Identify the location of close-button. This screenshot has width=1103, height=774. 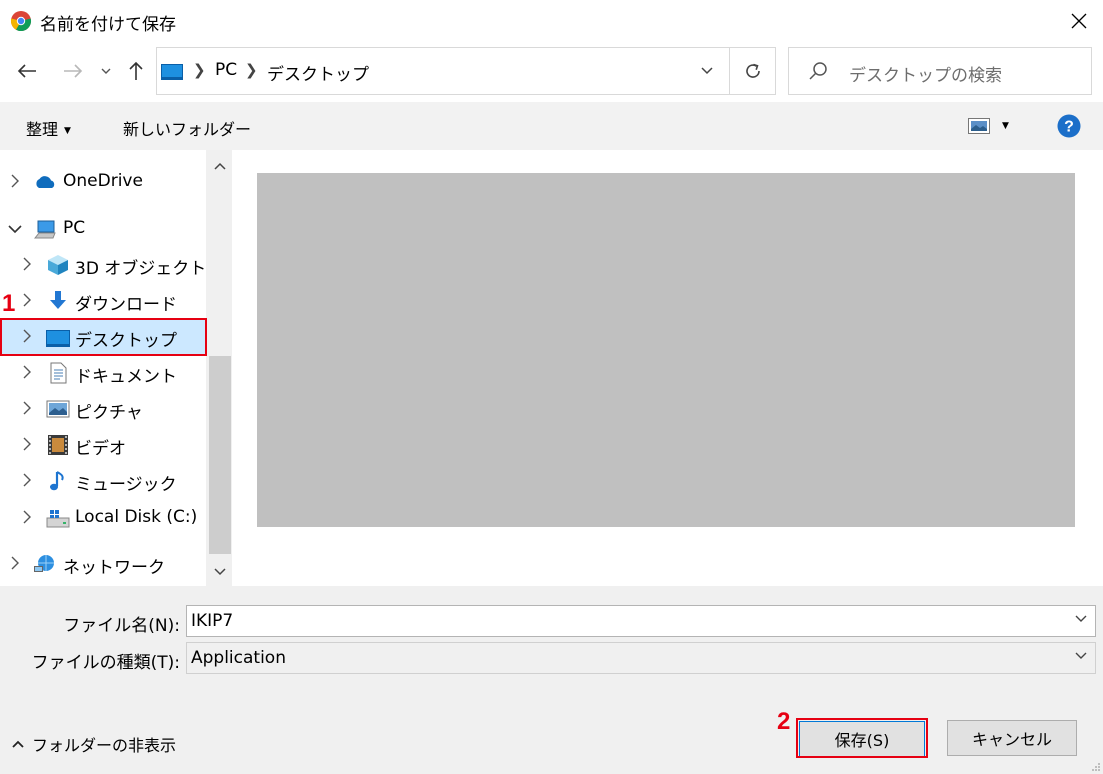
(1079, 21).